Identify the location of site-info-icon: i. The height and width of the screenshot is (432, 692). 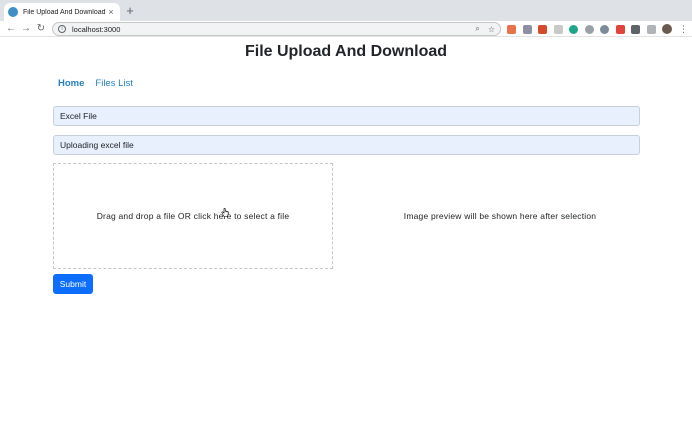
(62, 29).